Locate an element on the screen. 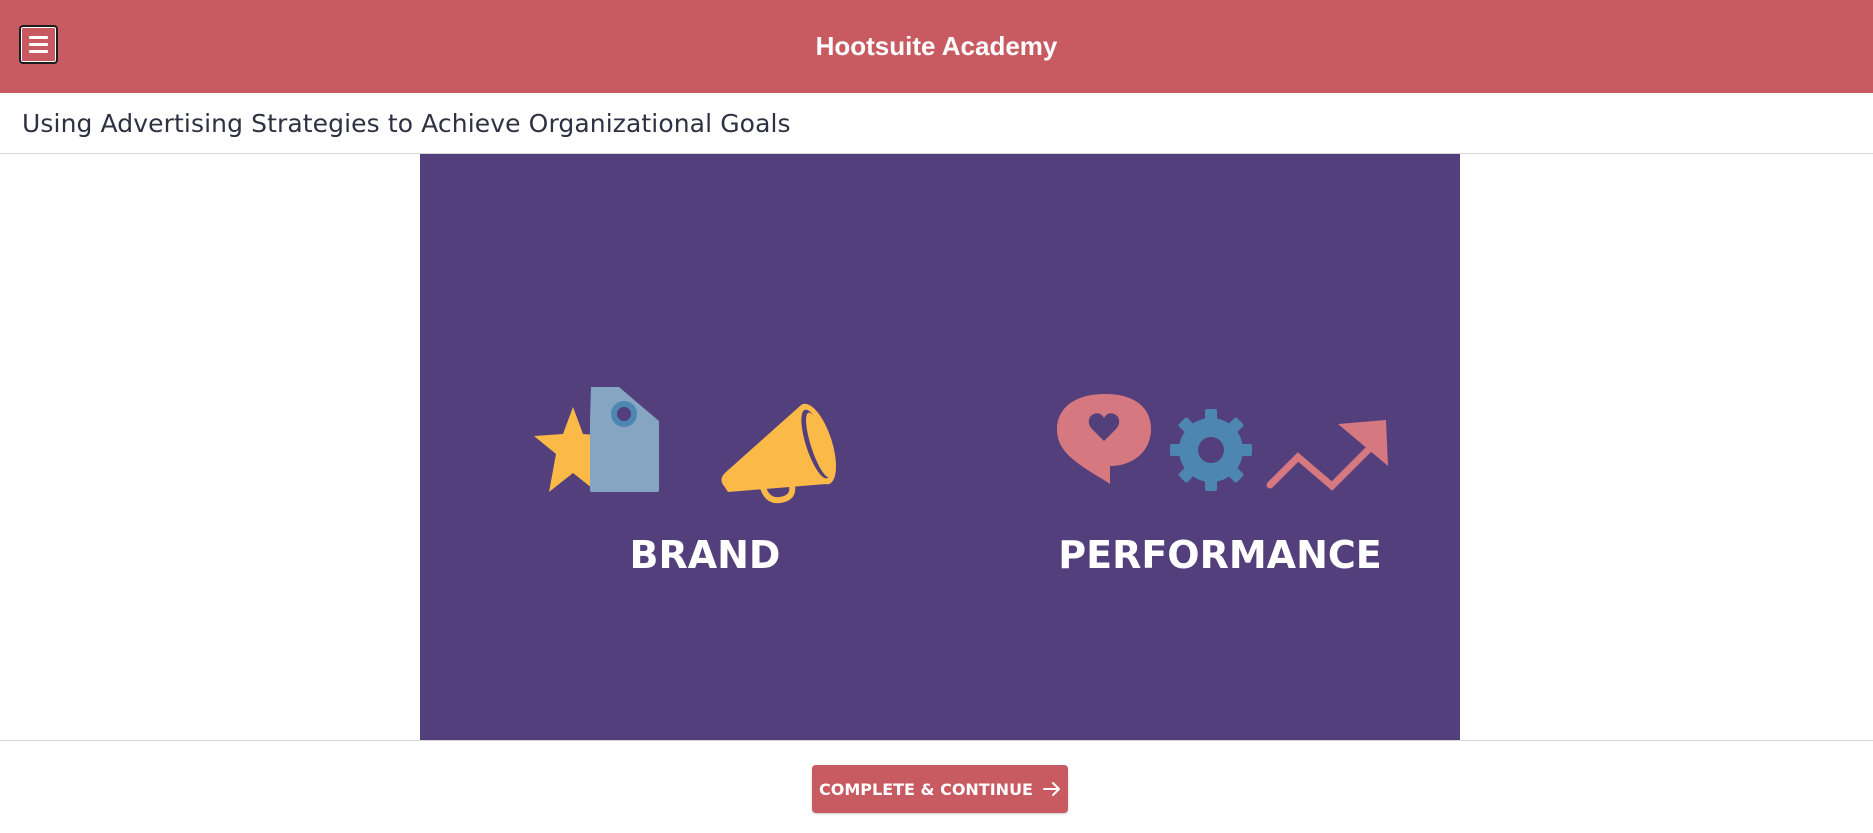 This screenshot has height=833, width=1873. hamburger-menu-icon is located at coordinates (38, 37).